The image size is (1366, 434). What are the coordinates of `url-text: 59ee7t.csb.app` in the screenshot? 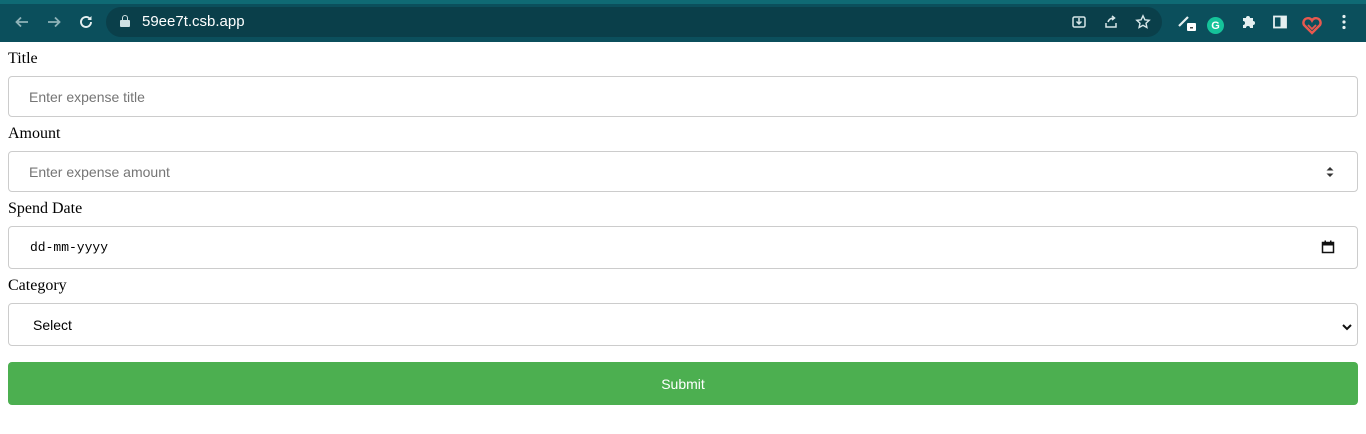 It's located at (193, 21).